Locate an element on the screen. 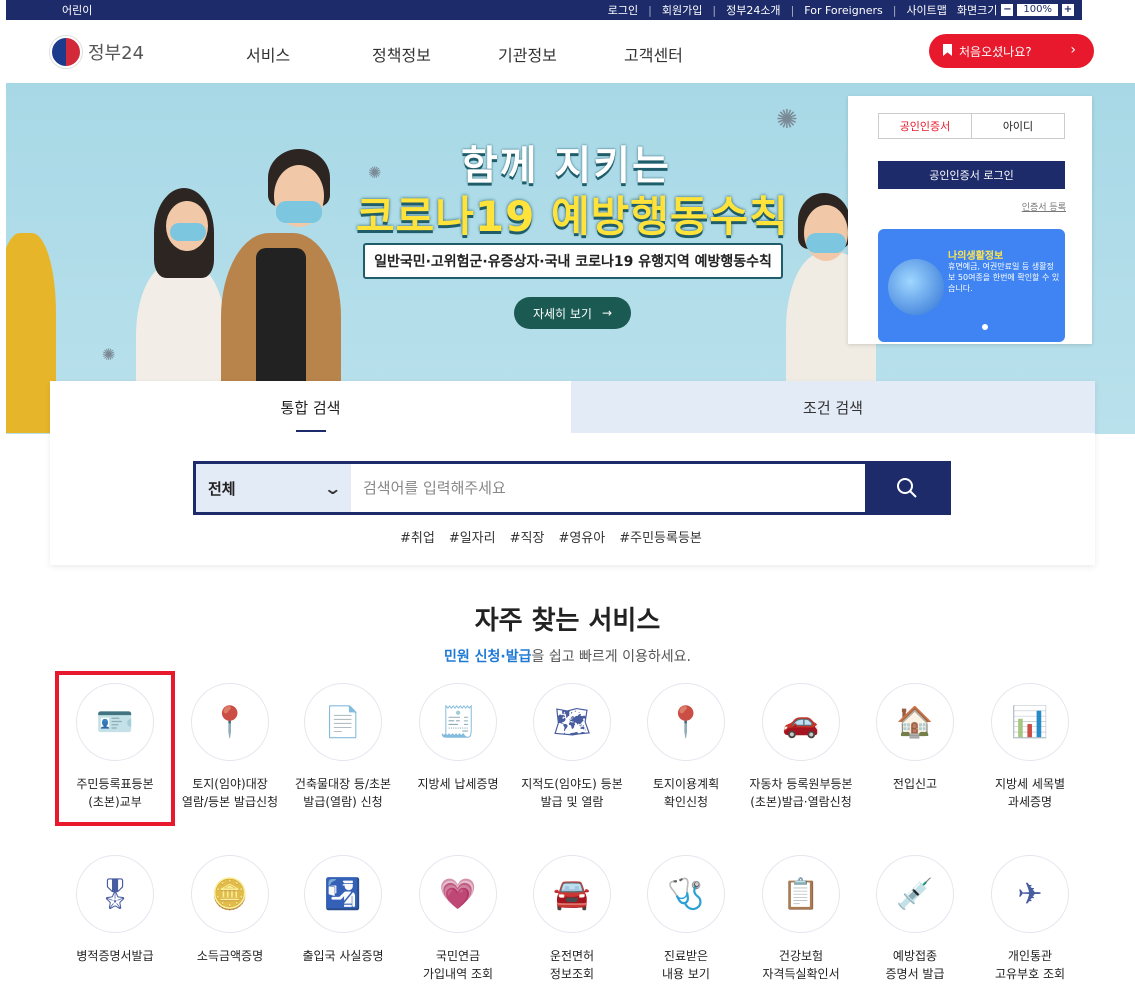 This screenshot has height=986, width=1135. hashtag: #영유아 is located at coordinates (581, 536).